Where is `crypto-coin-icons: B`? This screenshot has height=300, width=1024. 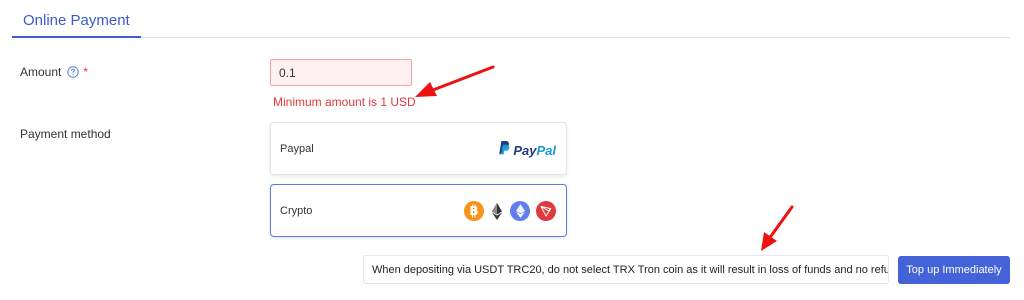
crypto-coin-icons: B is located at coordinates (510, 211).